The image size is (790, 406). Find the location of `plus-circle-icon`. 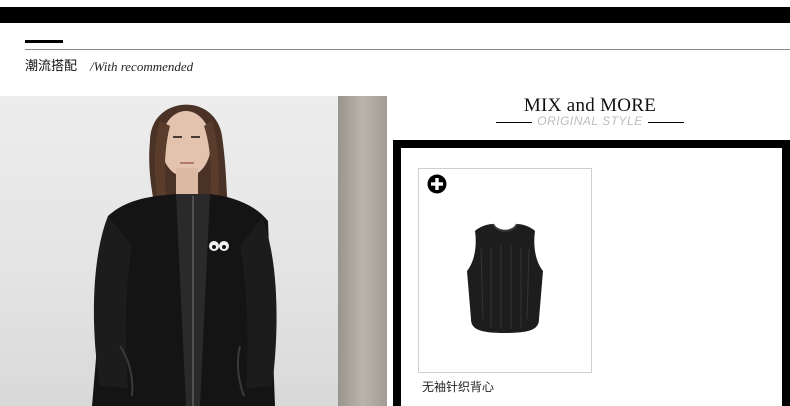

plus-circle-icon is located at coordinates (437, 184).